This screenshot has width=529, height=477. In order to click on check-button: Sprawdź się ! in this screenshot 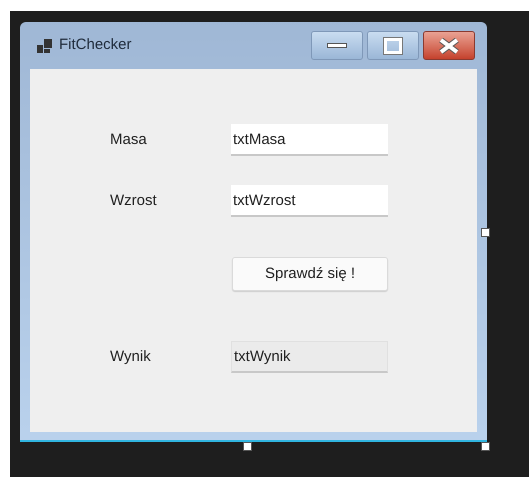, I will do `click(310, 274)`.